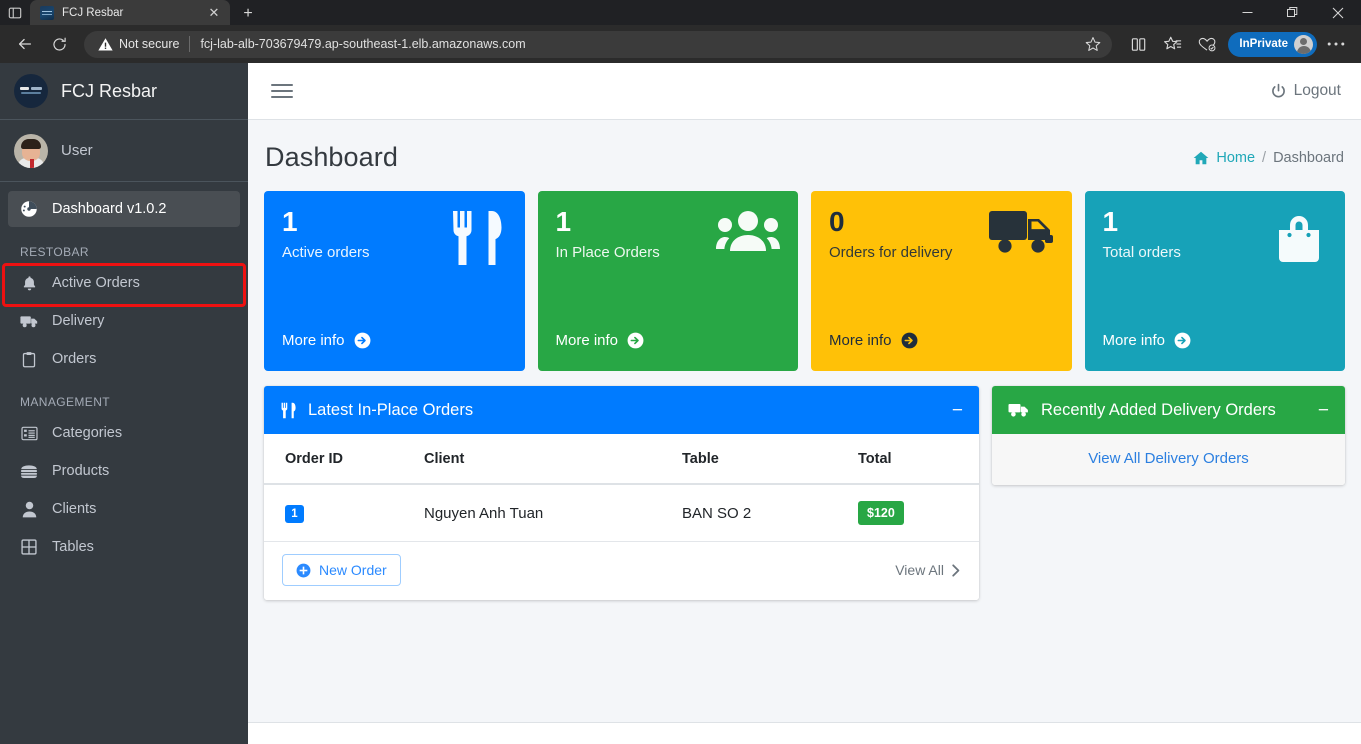  I want to click on sidebar-item-clients: Clients, so click(124, 509).